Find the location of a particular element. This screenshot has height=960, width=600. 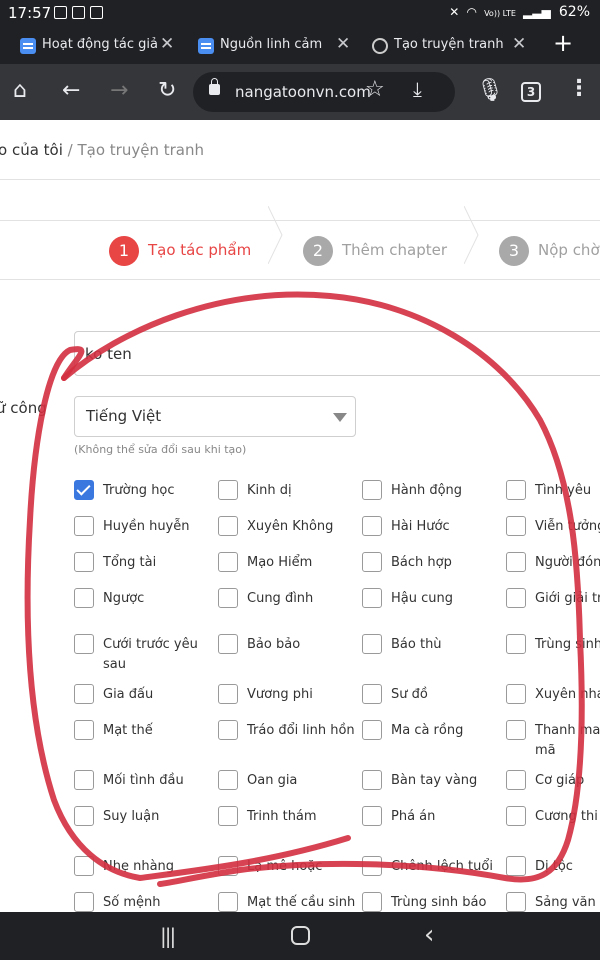

genre-label: Báo thù is located at coordinates (416, 644).